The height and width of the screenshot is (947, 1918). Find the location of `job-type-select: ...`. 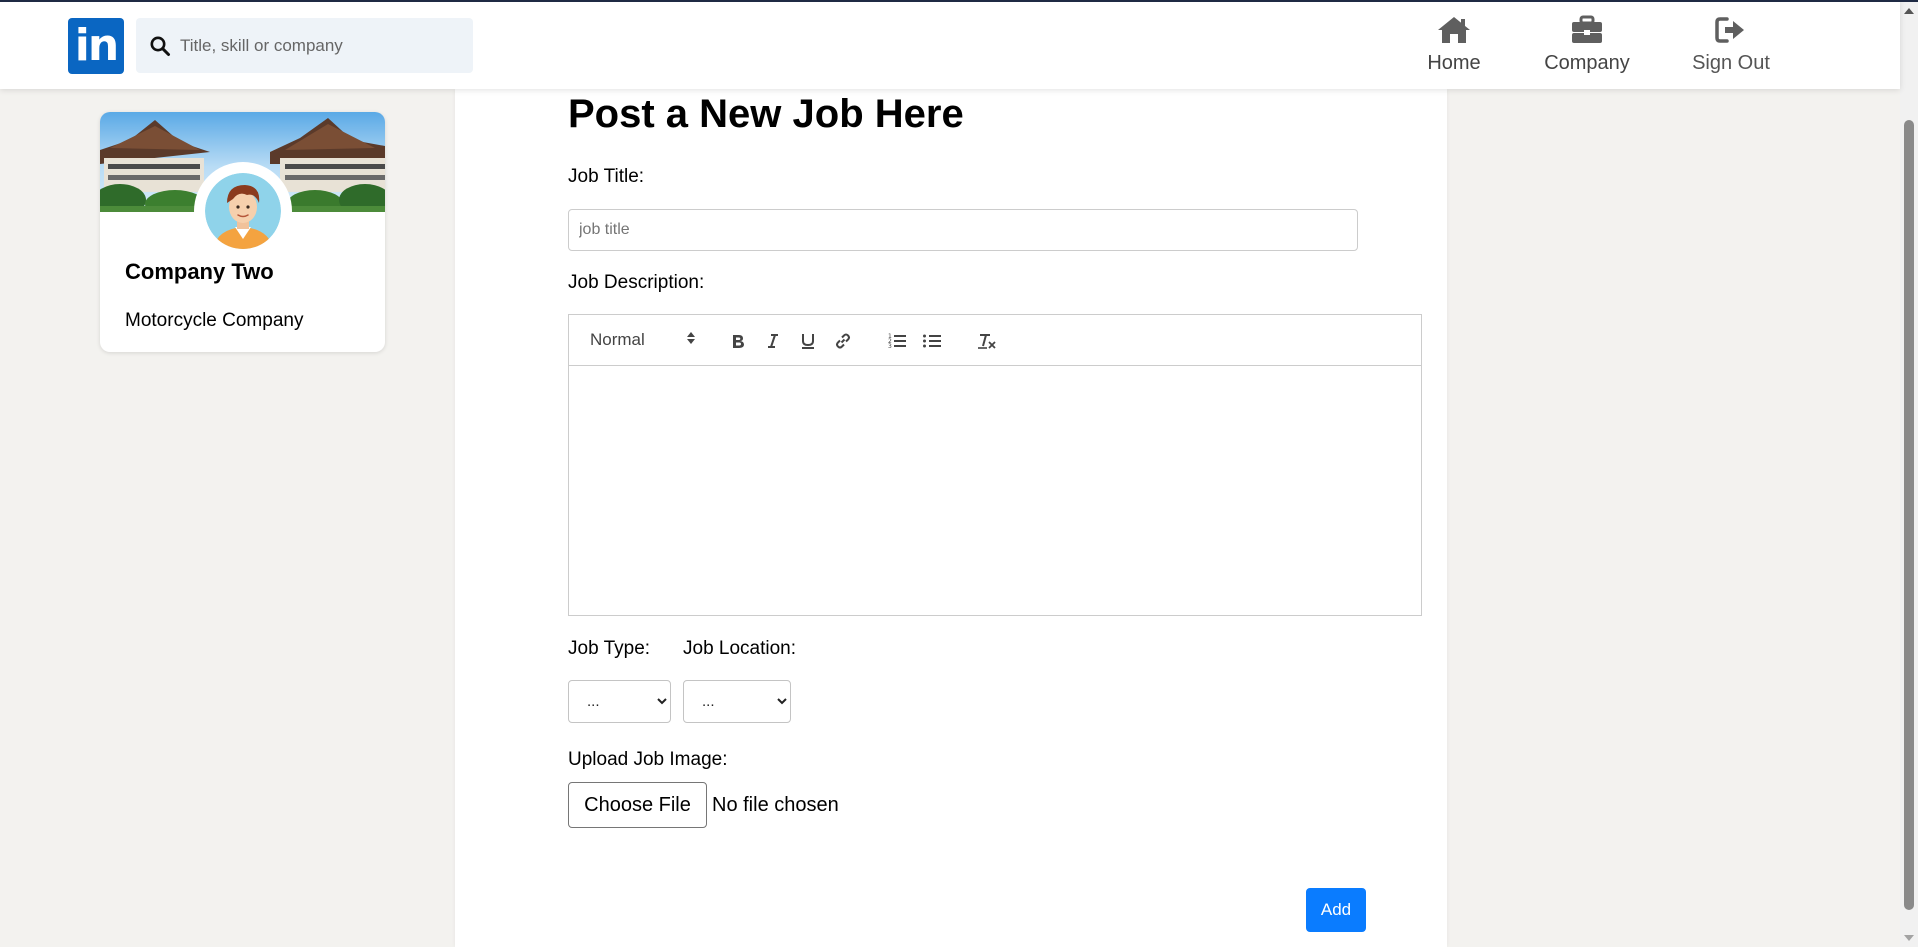

job-type-select: ... is located at coordinates (619, 701).